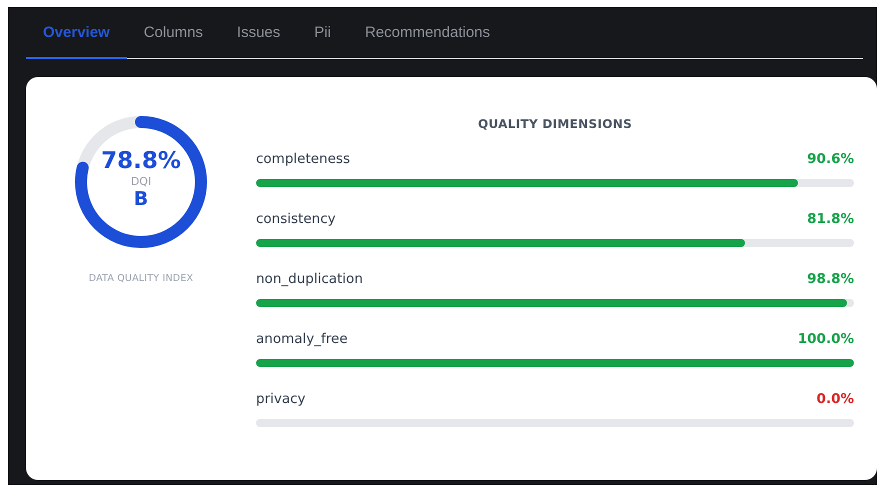 The height and width of the screenshot is (493, 881). Describe the element at coordinates (835, 399) in the screenshot. I see `dimension-value: 0.0%` at that location.